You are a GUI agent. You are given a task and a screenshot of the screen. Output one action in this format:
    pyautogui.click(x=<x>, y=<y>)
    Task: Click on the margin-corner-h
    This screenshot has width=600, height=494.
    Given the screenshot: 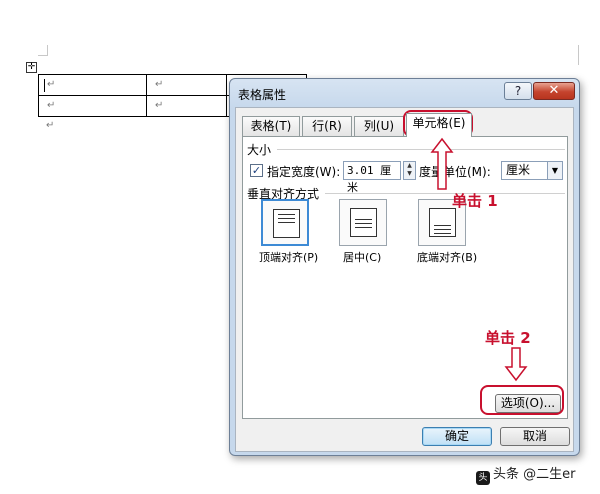 What is the action you would take?
    pyautogui.click(x=43, y=55)
    